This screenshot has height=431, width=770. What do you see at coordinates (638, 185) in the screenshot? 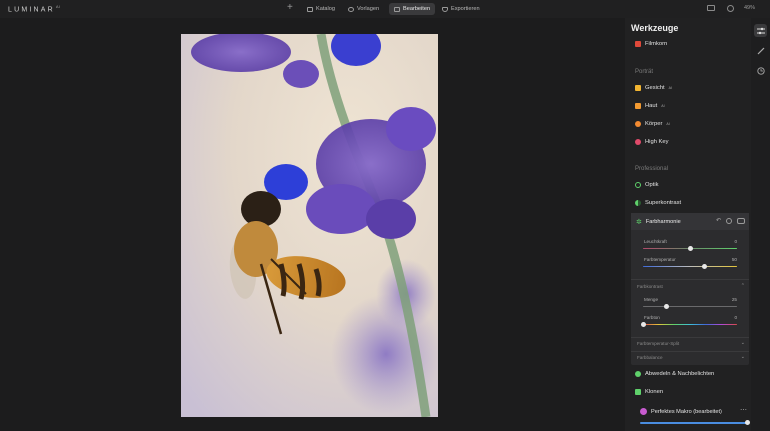
I see `optics-icon` at bounding box center [638, 185].